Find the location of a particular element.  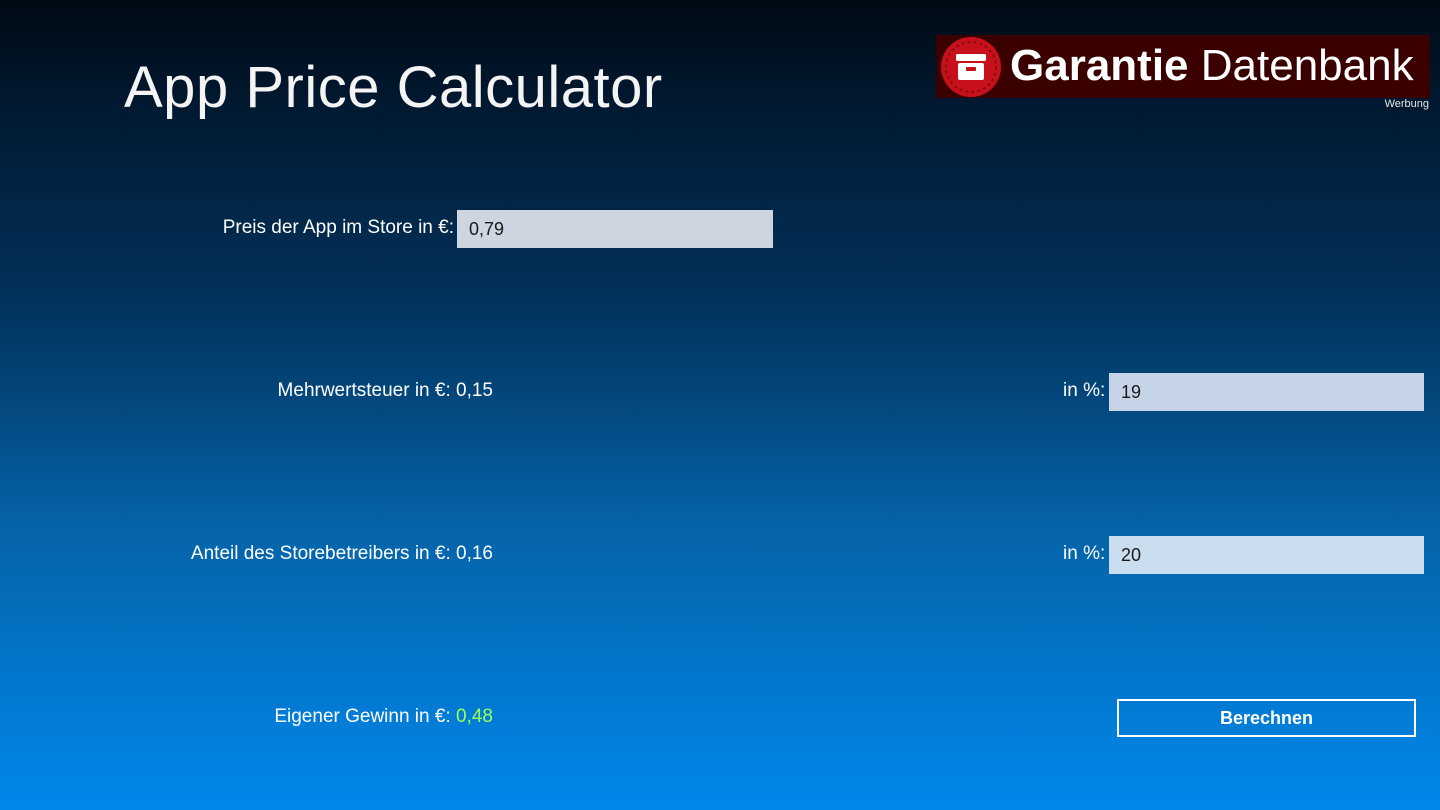

store-share-percent-input is located at coordinates (1266, 555).